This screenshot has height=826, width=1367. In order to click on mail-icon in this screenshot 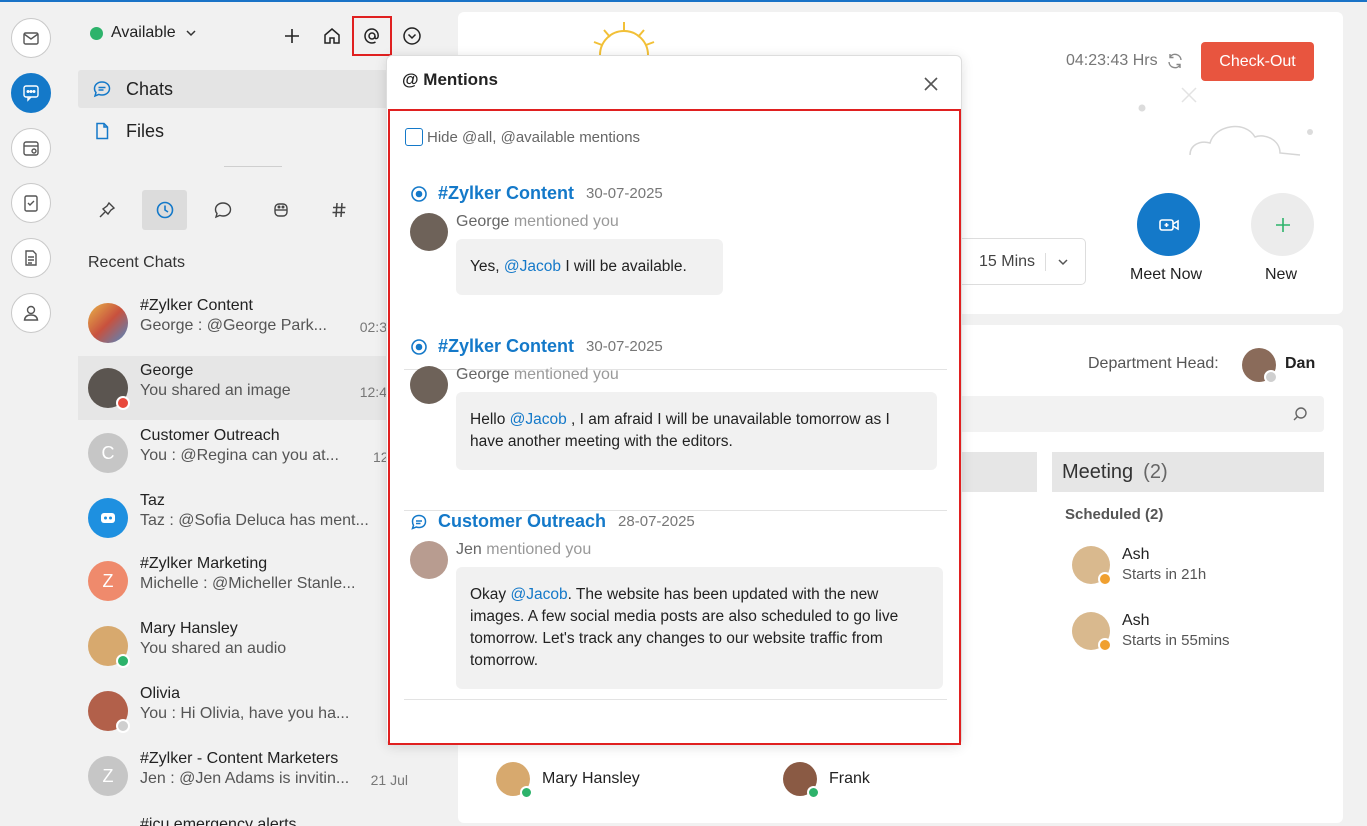, I will do `click(31, 38)`.